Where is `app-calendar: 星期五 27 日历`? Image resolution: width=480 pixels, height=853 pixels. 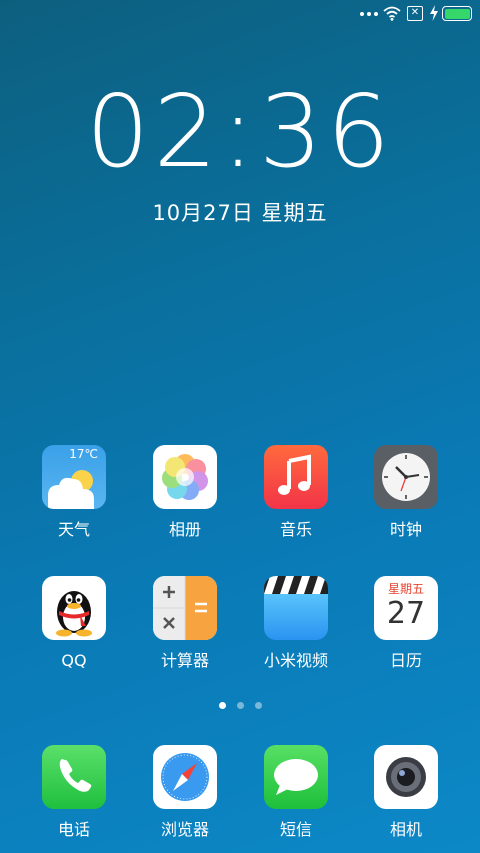 app-calendar: 星期五 27 日历 is located at coordinates (406, 623).